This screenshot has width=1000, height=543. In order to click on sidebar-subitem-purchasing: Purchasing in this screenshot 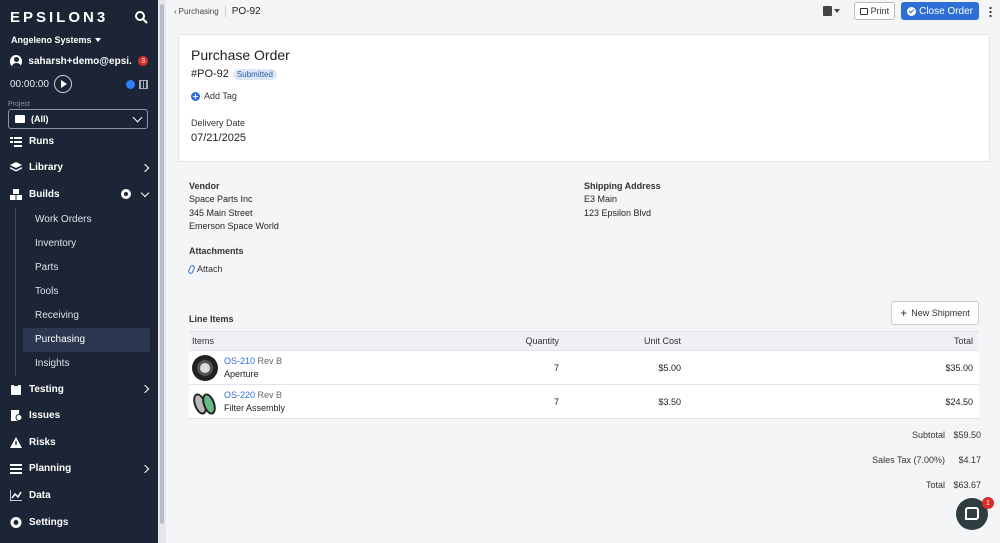, I will do `click(86, 339)`.